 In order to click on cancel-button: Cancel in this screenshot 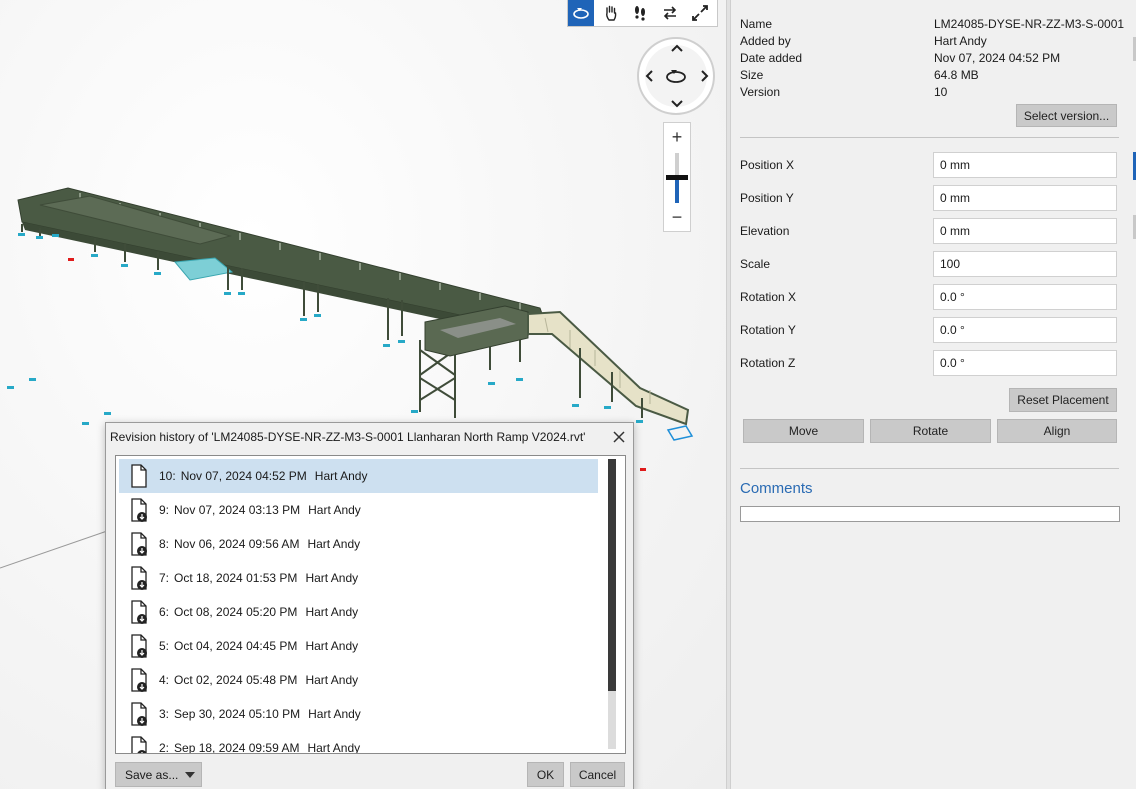, I will do `click(597, 774)`.